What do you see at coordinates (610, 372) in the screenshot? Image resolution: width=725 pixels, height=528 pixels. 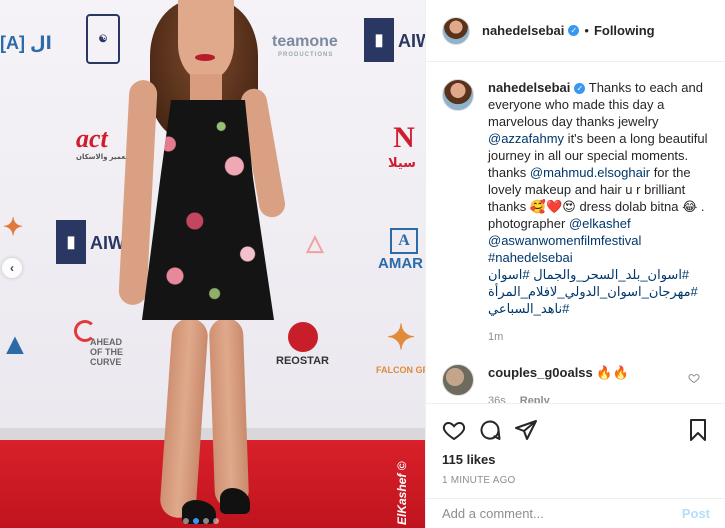 I see `comment-text: 🔥🔥` at bounding box center [610, 372].